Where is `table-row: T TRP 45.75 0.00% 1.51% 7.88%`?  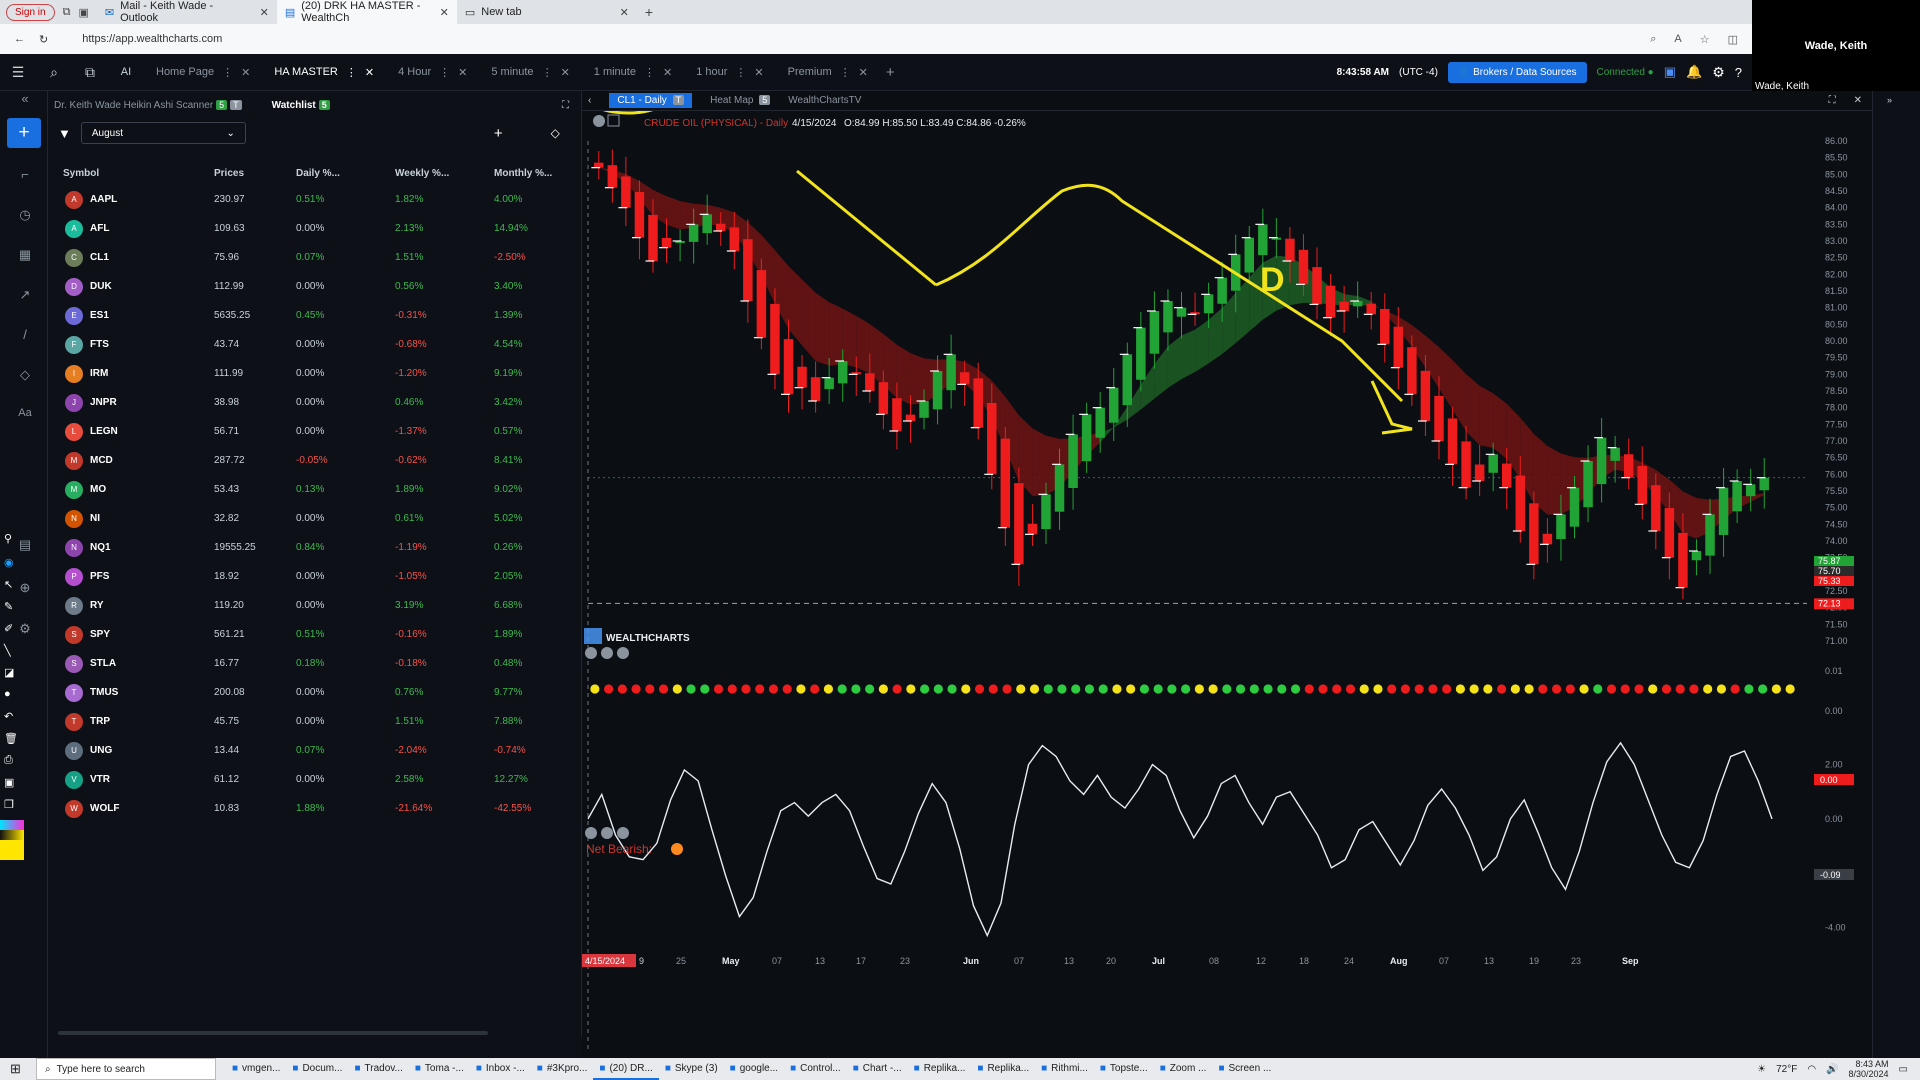
table-row: T TRP 45.75 0.00% 1.51% 7.88% is located at coordinates (315, 721).